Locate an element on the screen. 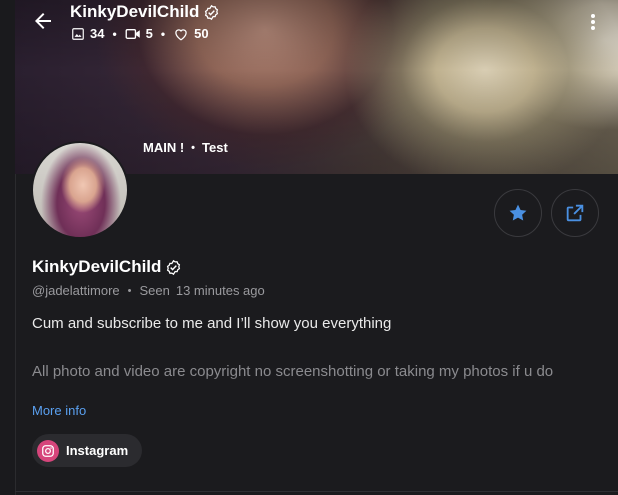 This screenshot has height=495, width=618. share-button is located at coordinates (575, 213).